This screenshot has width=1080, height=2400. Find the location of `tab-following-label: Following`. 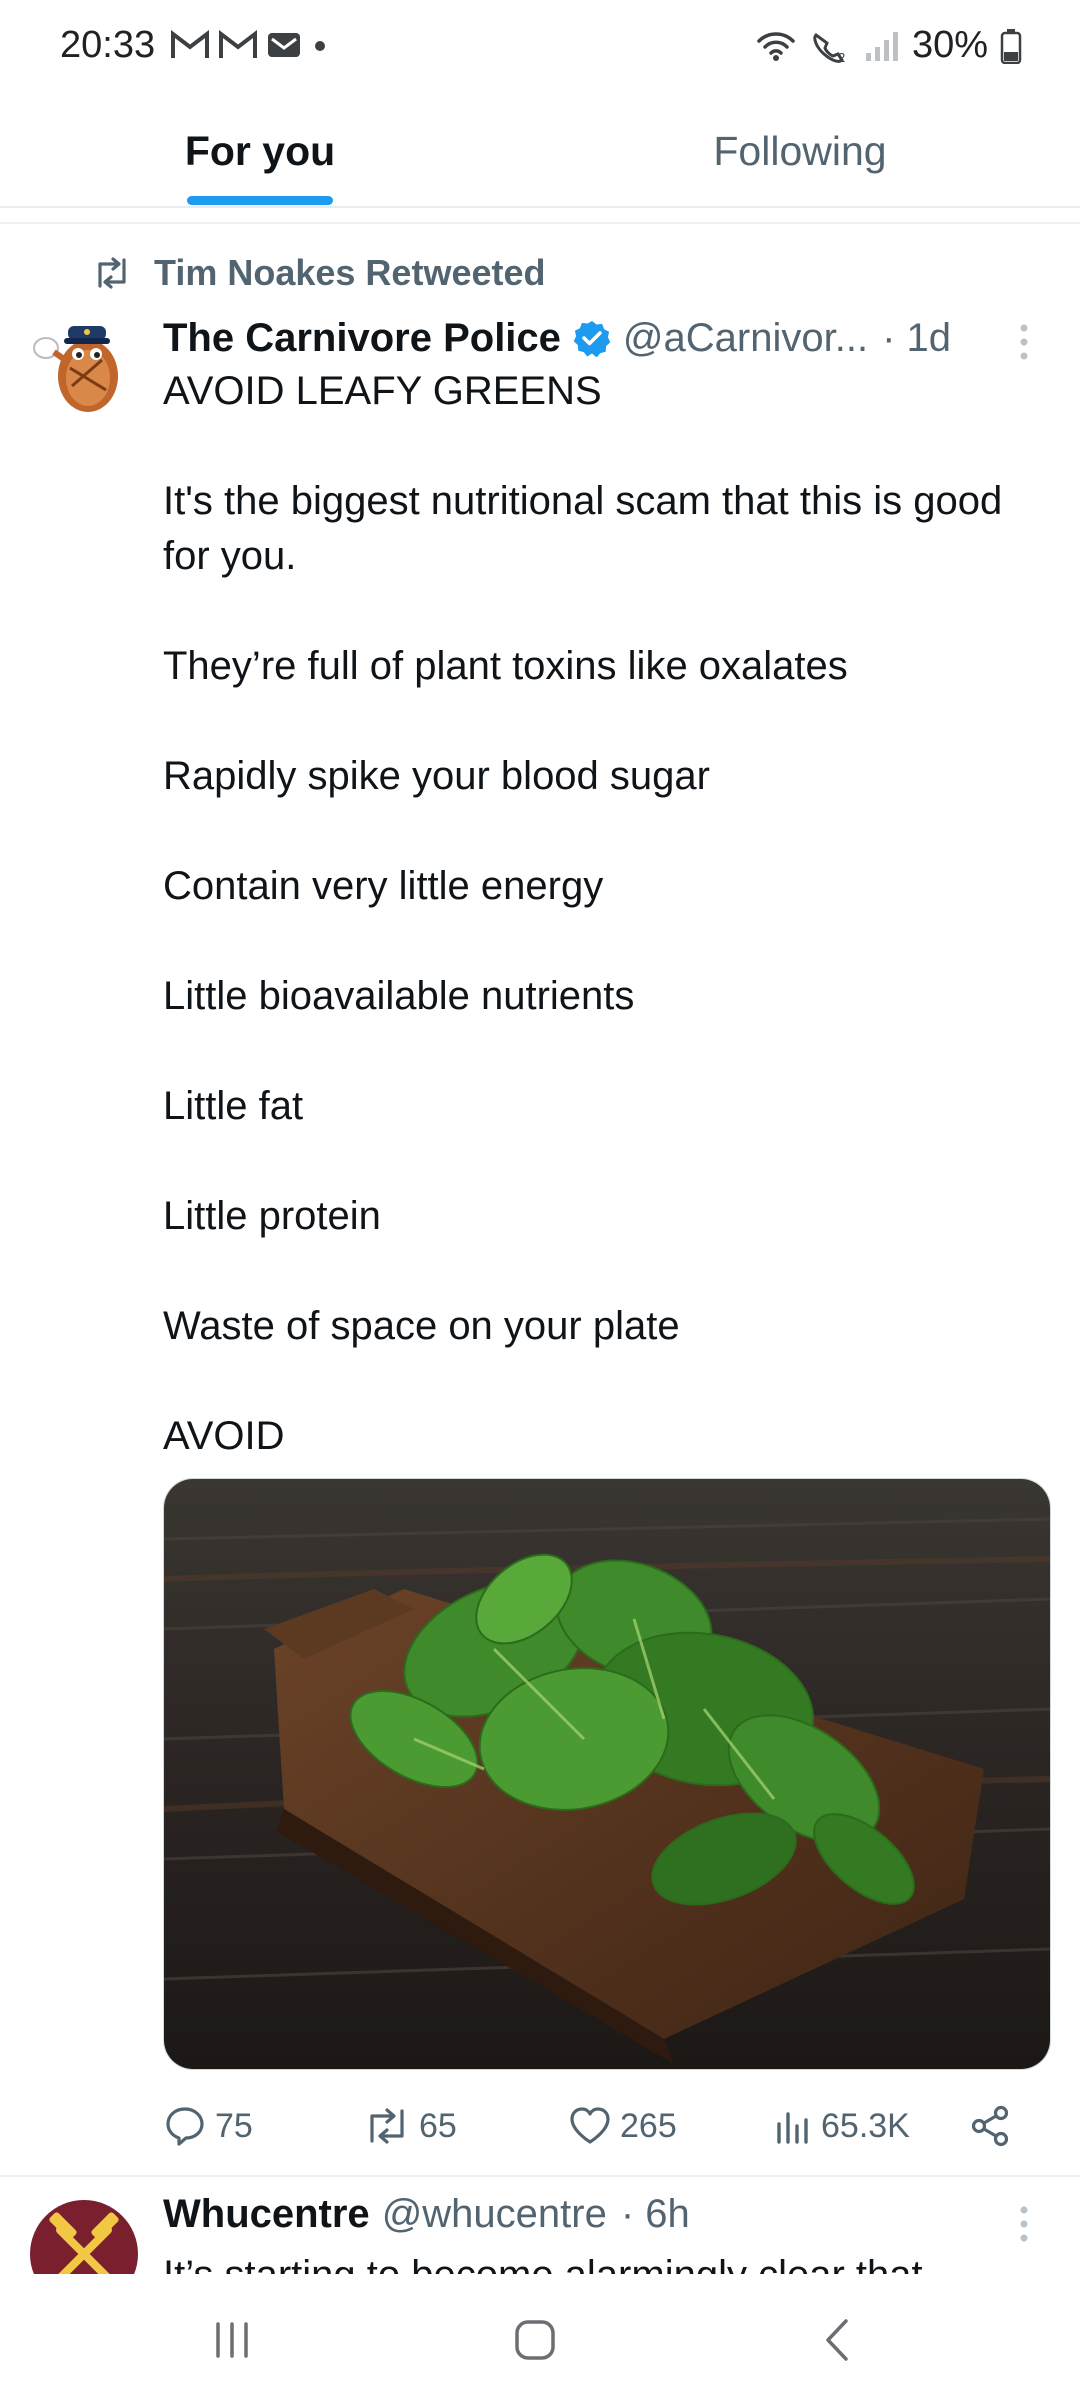

tab-following-label: Following is located at coordinates (800, 150).